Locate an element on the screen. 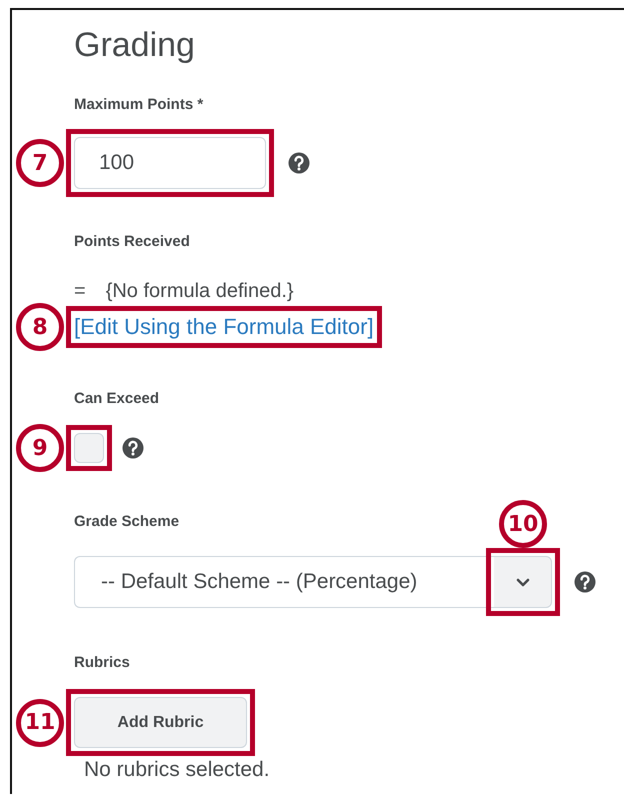 The image size is (624, 796). grade-scheme-dropdown: -- Default Scheme -- (Percentage) is located at coordinates (284, 582).